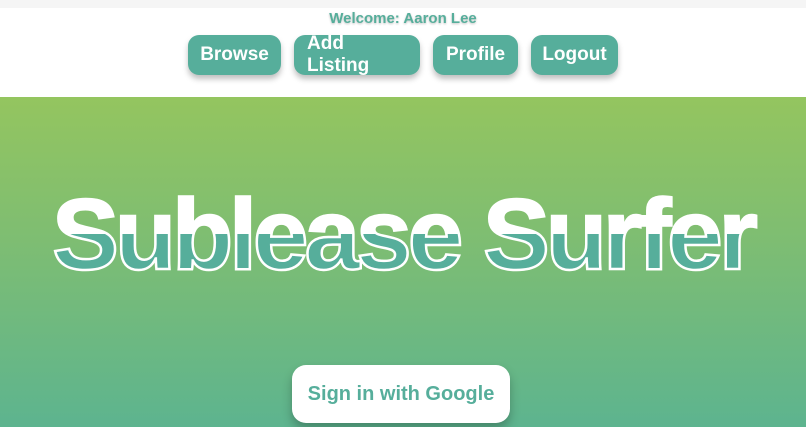 The width and height of the screenshot is (806, 427). Describe the element at coordinates (574, 55) in the screenshot. I see `logout-button: Logout` at that location.